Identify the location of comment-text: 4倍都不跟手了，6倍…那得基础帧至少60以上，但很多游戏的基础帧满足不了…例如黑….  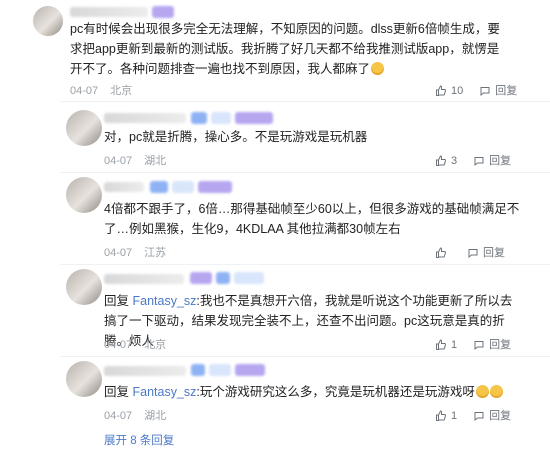
(314, 219).